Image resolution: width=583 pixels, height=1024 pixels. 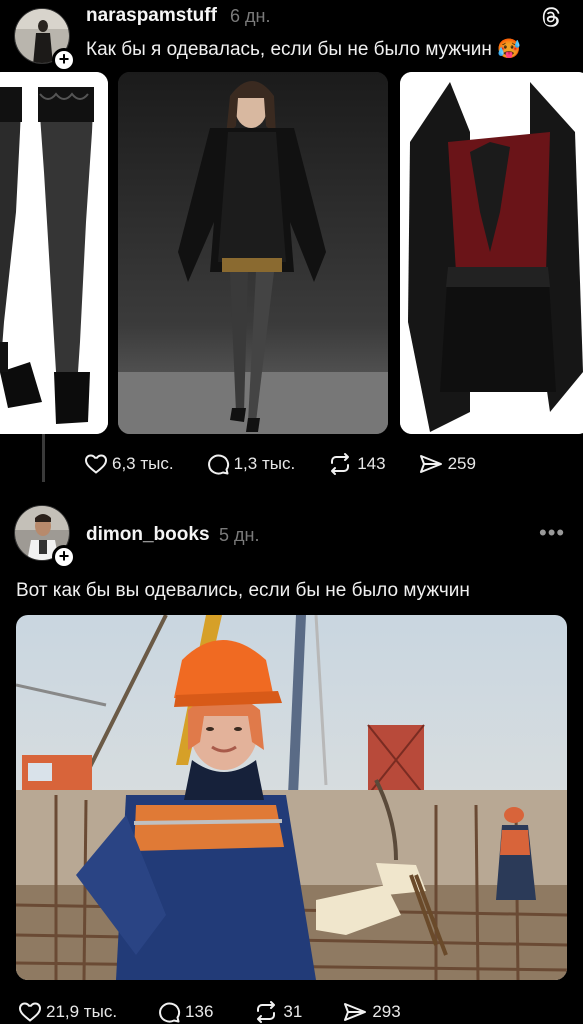 I want to click on comment-button: 136, so click(x=185, y=1012).